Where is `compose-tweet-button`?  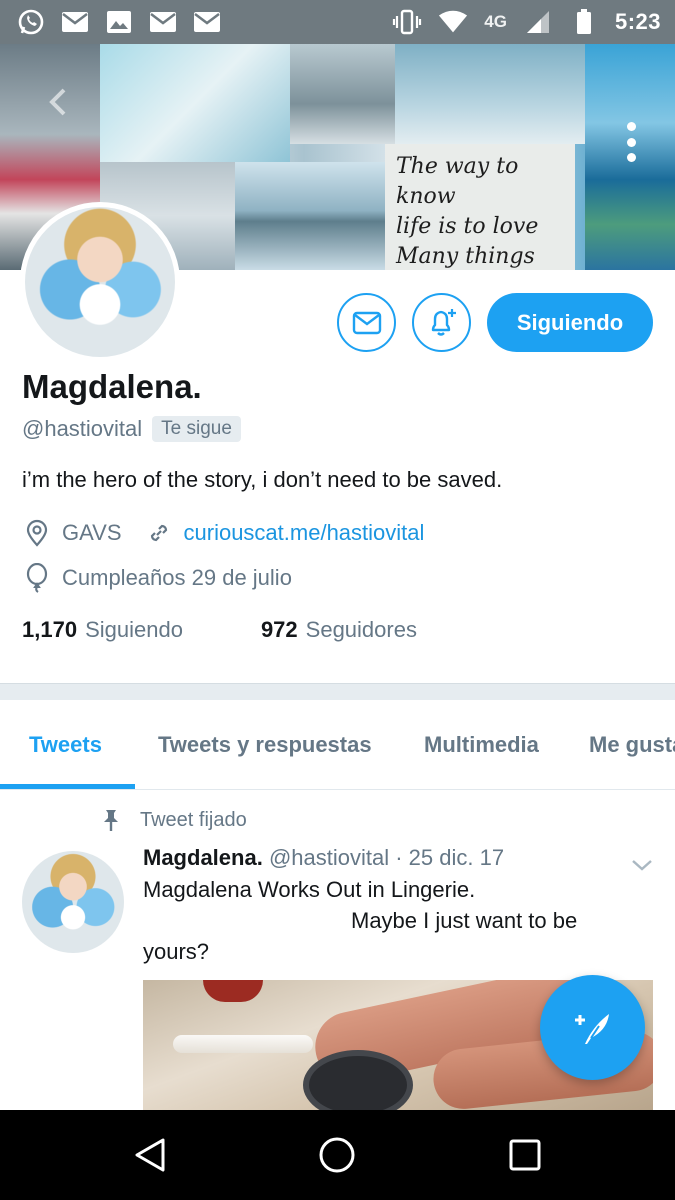
compose-tweet-button is located at coordinates (592, 1027).